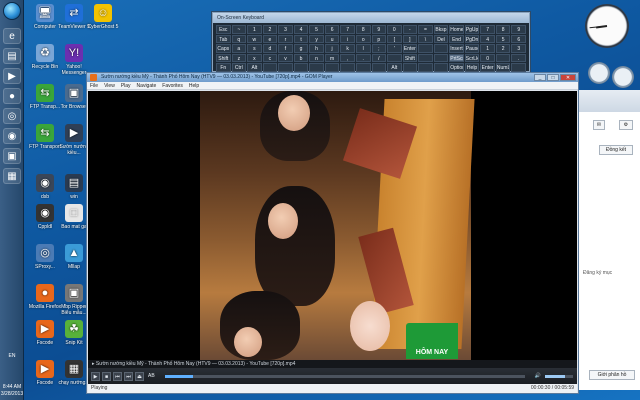  Describe the element at coordinates (379, 48) in the screenshot. I see `osk-key: ;` at that location.